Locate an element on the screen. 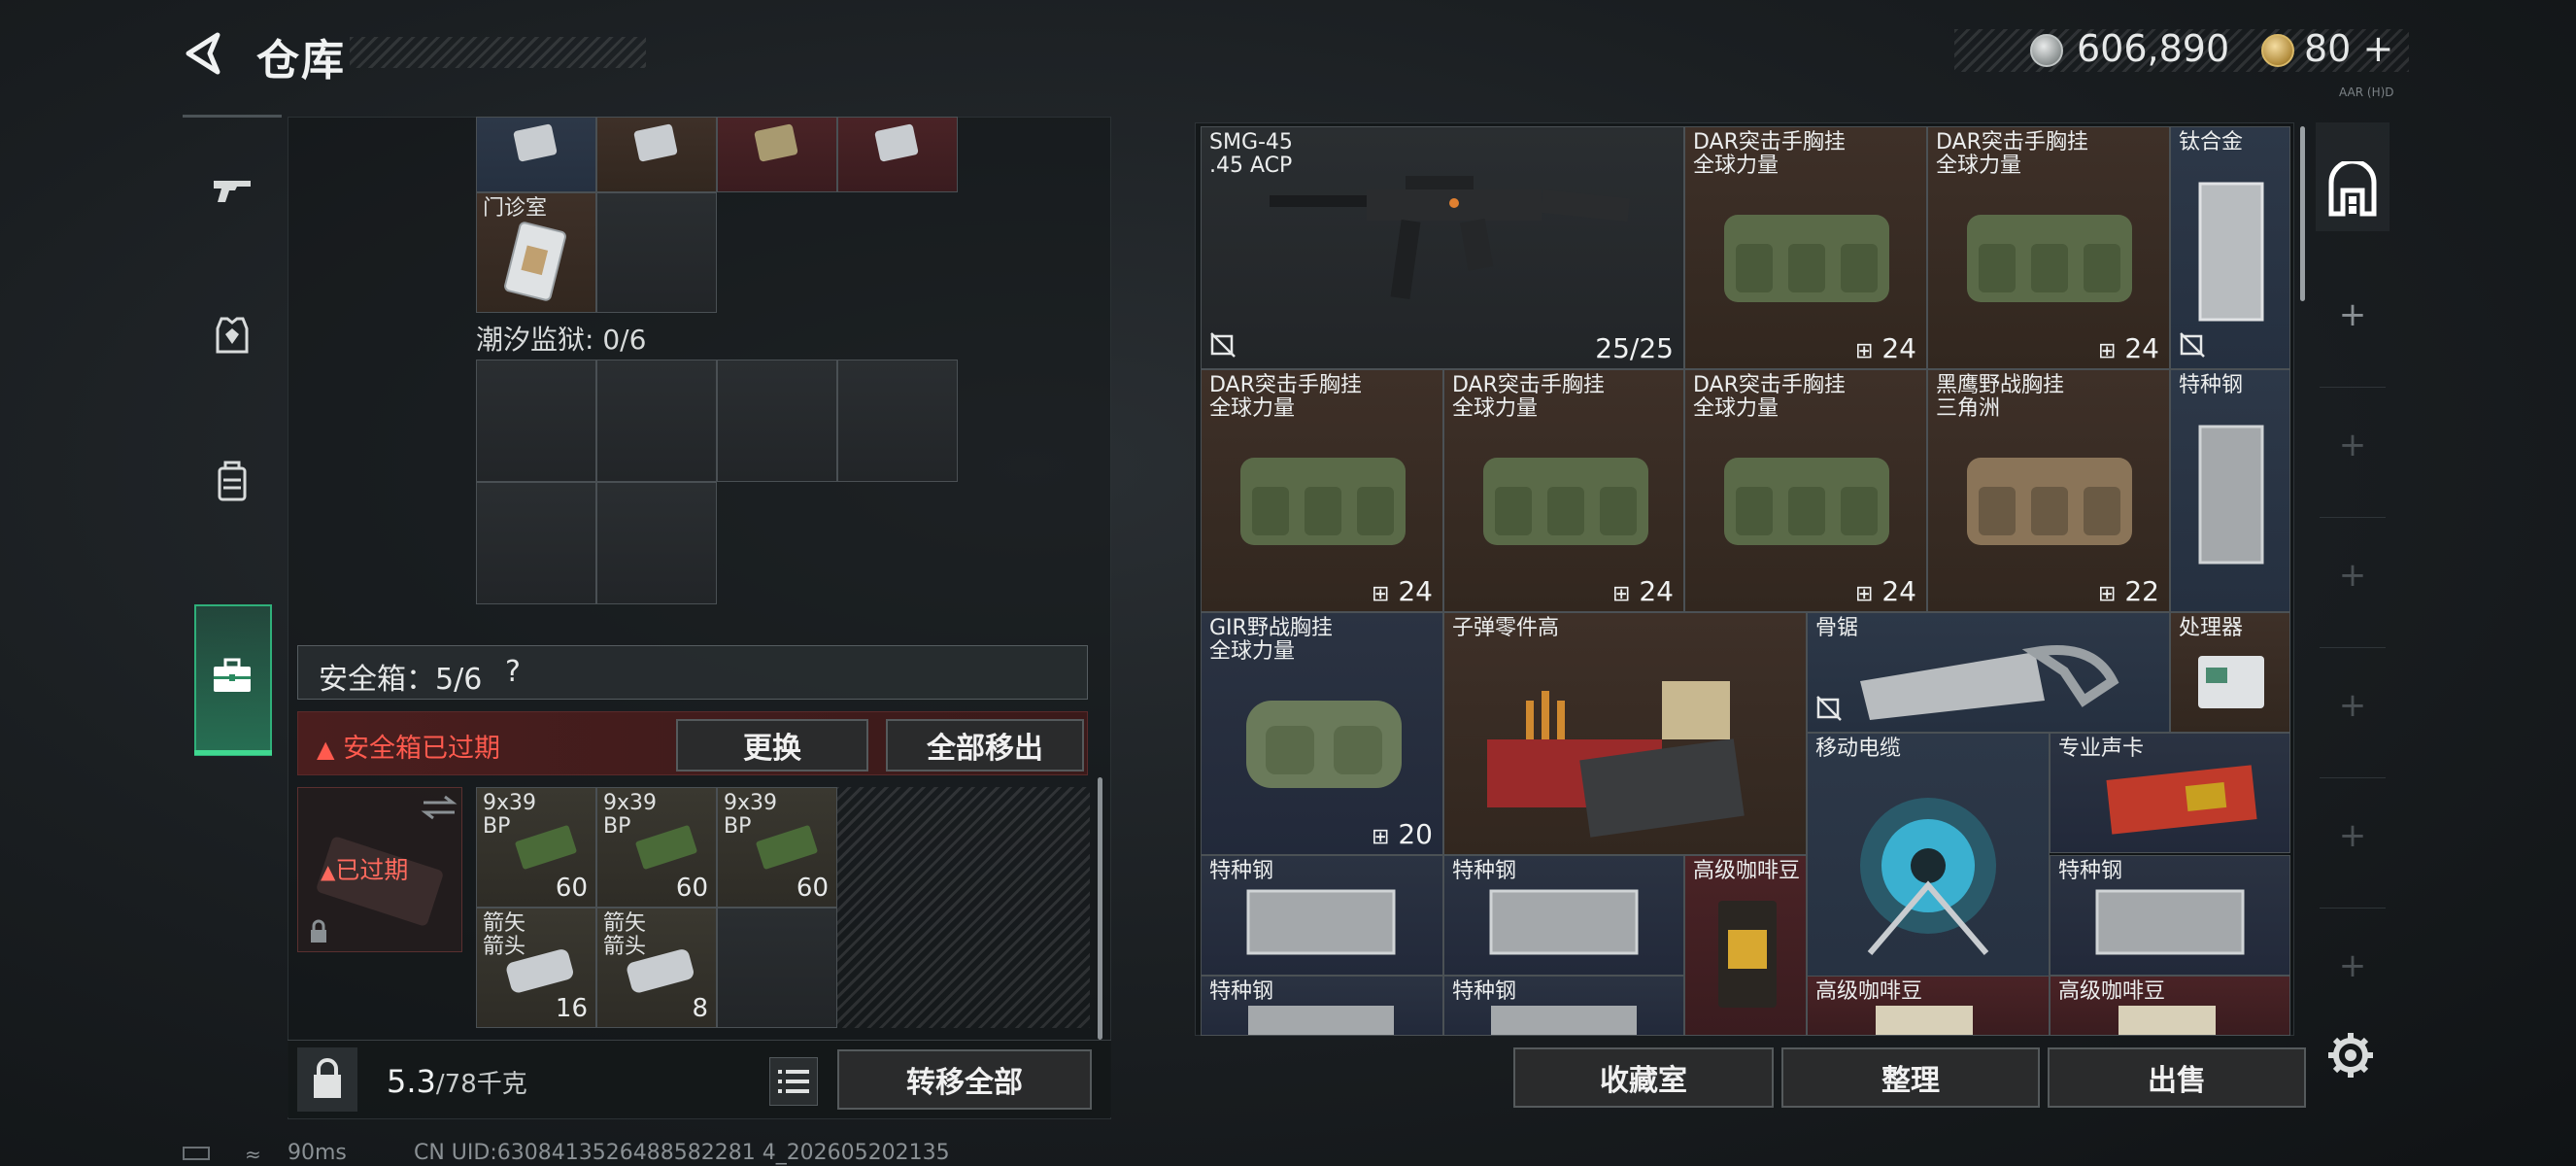 This screenshot has height=1166, width=2576. processor-icon is located at coordinates (2231, 682).